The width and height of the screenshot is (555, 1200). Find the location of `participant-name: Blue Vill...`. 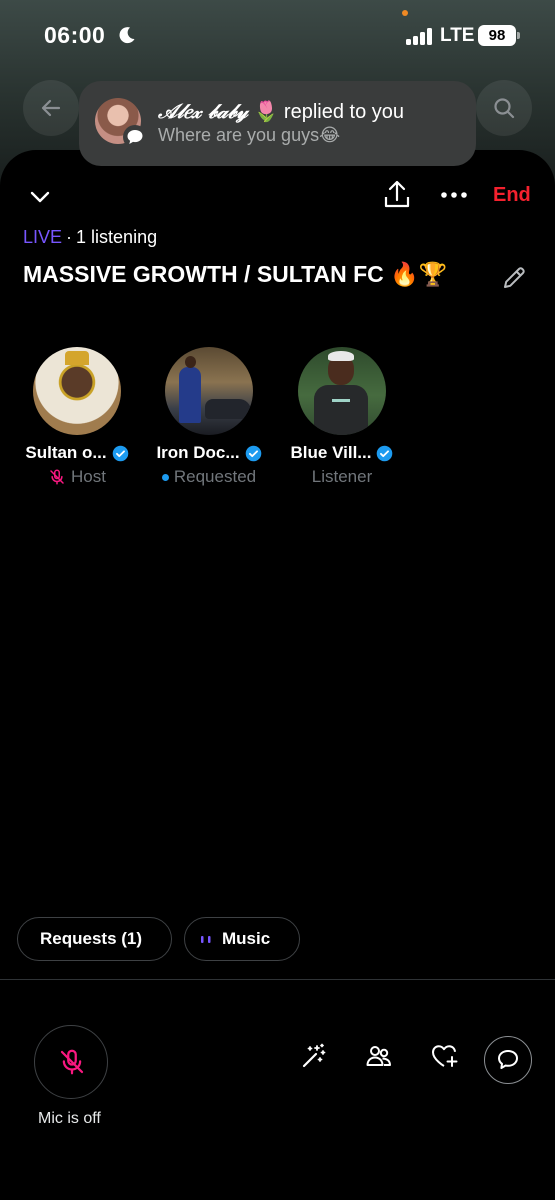

participant-name: Blue Vill... is located at coordinates (342, 453).